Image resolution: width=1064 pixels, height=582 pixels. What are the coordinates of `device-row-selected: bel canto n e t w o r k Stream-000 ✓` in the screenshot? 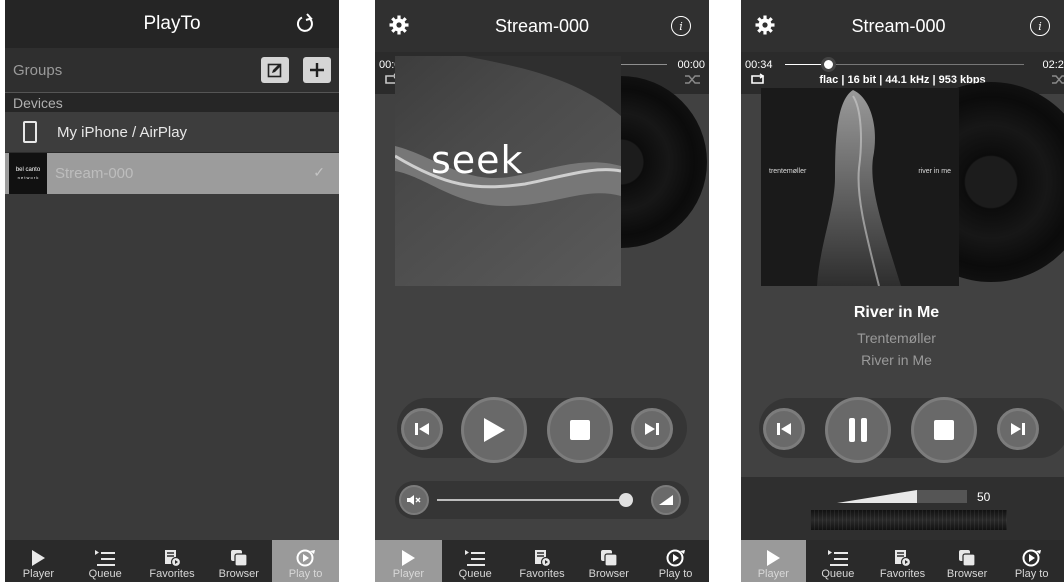 It's located at (172, 173).